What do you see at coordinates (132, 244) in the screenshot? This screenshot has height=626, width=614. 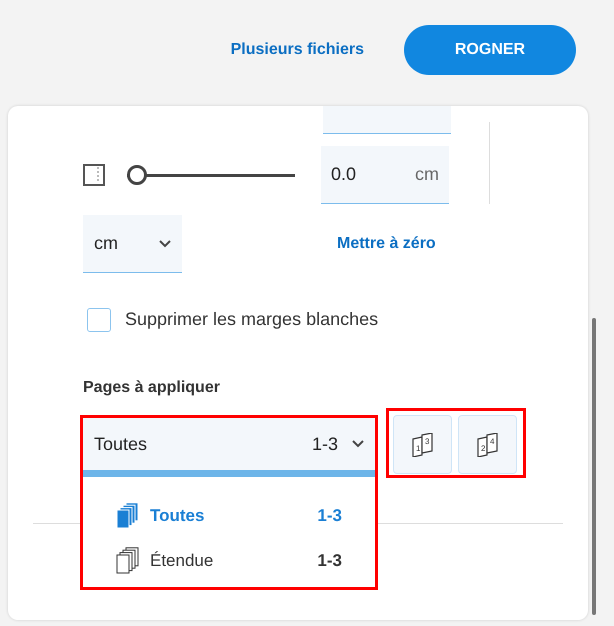 I see `unit-select: cm` at bounding box center [132, 244].